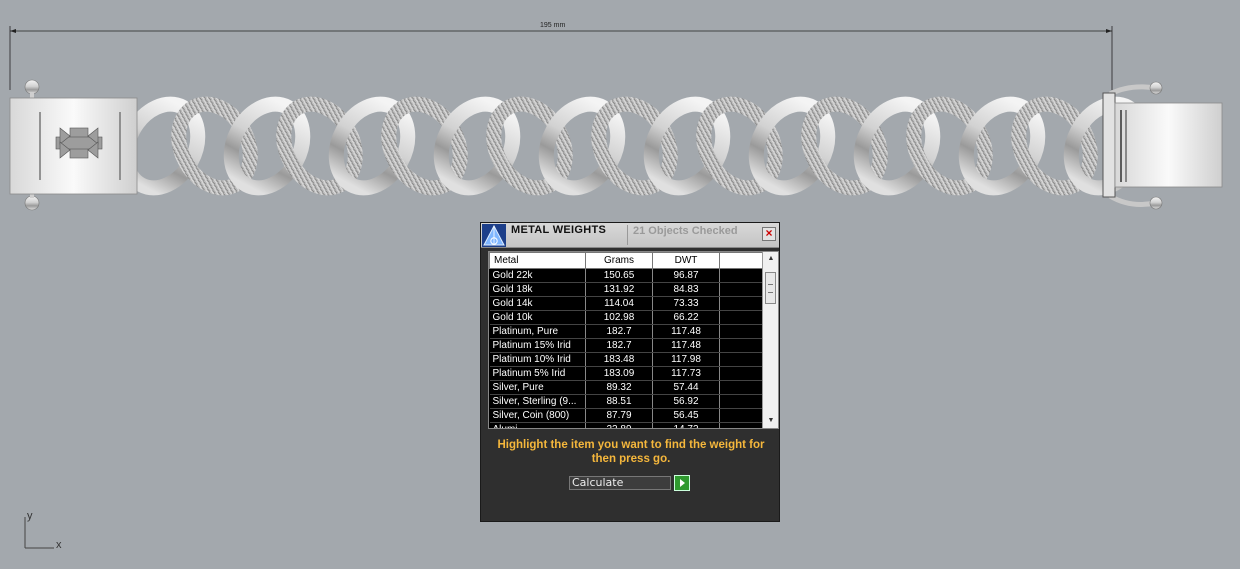 Image resolution: width=1240 pixels, height=569 pixels. Describe the element at coordinates (537, 260) in the screenshot. I see `column-header-metal: Metal` at that location.